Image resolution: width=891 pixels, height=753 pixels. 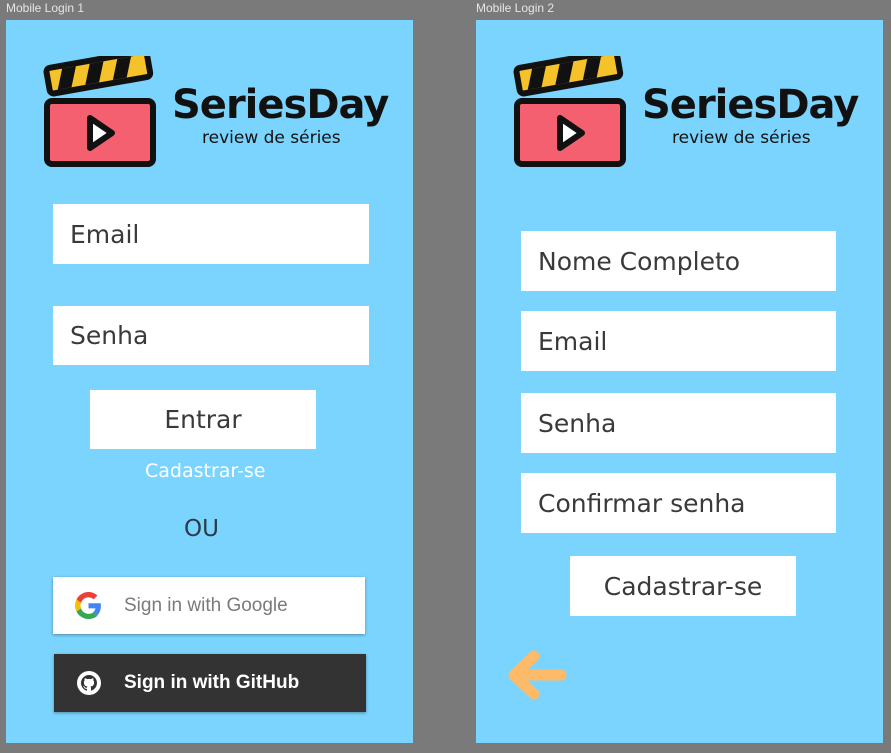 I want to click on google-icon, so click(x=88, y=605).